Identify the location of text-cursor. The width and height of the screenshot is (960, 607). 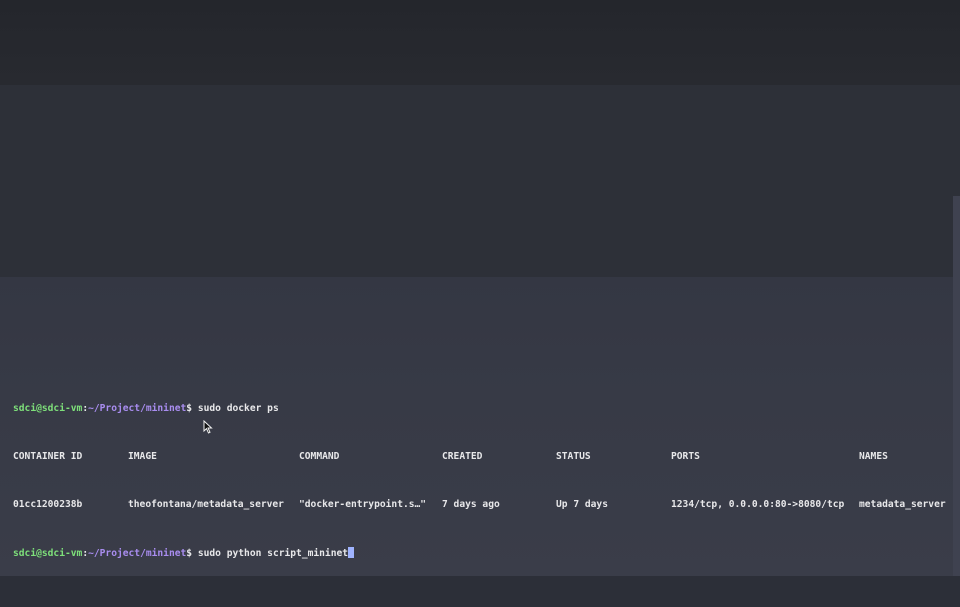
(351, 552).